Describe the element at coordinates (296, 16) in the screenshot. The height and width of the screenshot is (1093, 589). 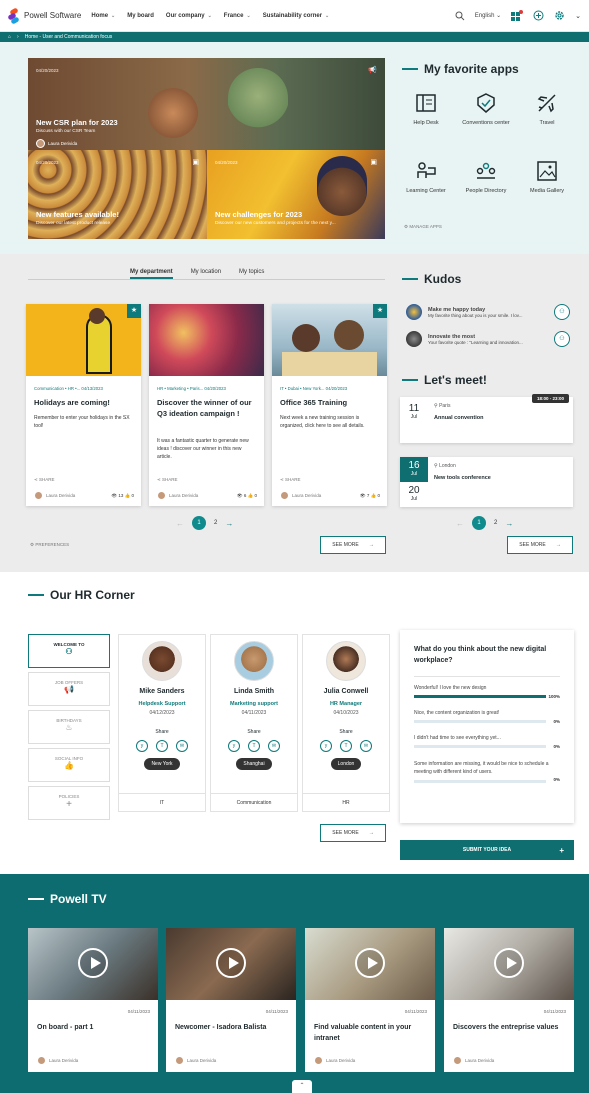
I see `nav-sustainability: Sustainability corner ⌄` at that location.